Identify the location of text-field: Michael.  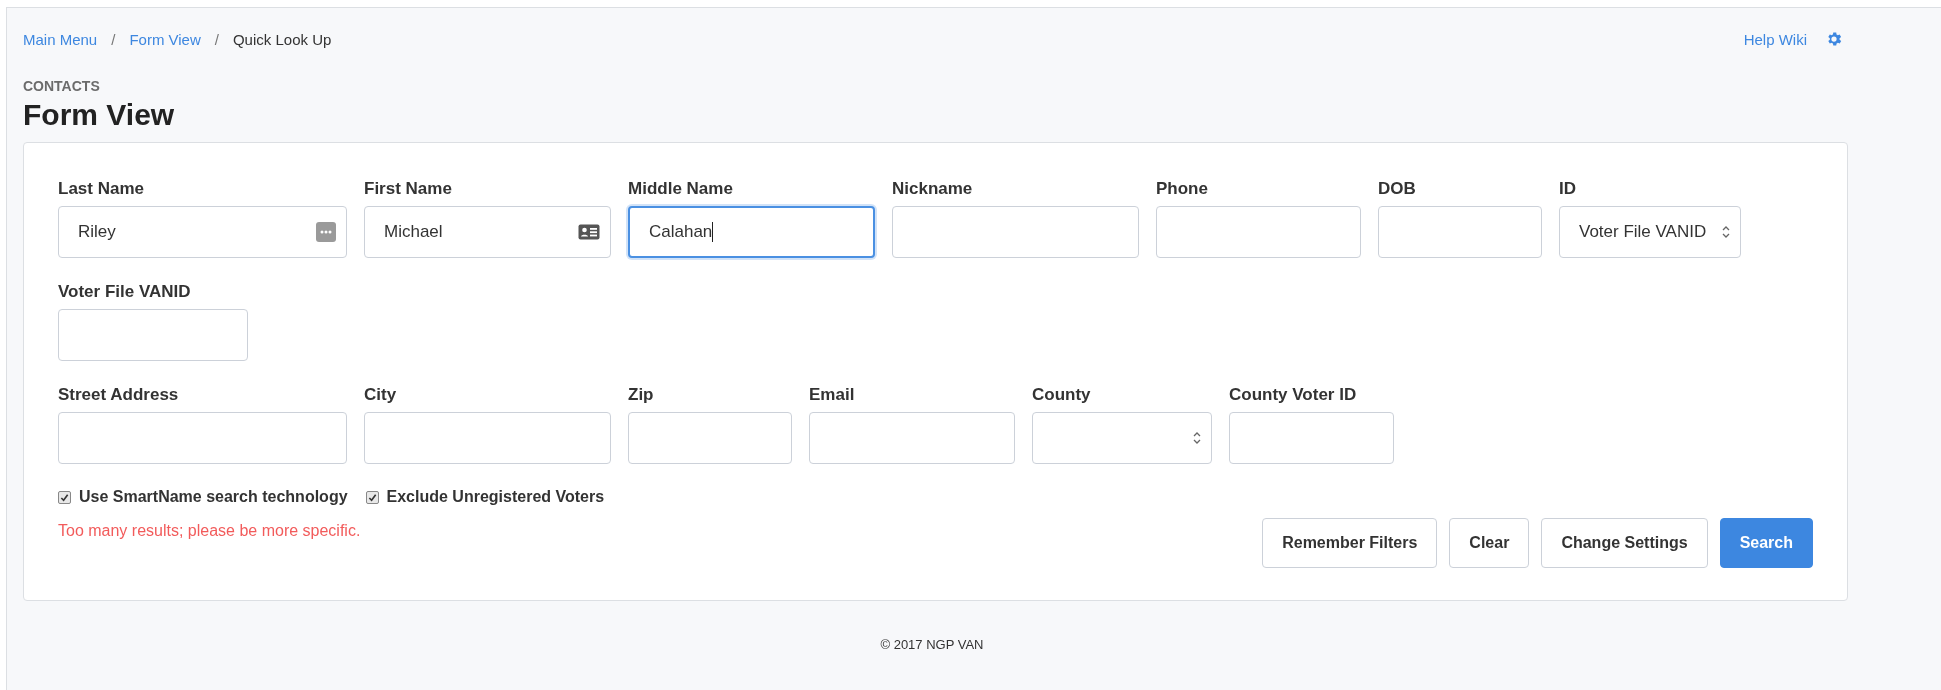
(487, 232).